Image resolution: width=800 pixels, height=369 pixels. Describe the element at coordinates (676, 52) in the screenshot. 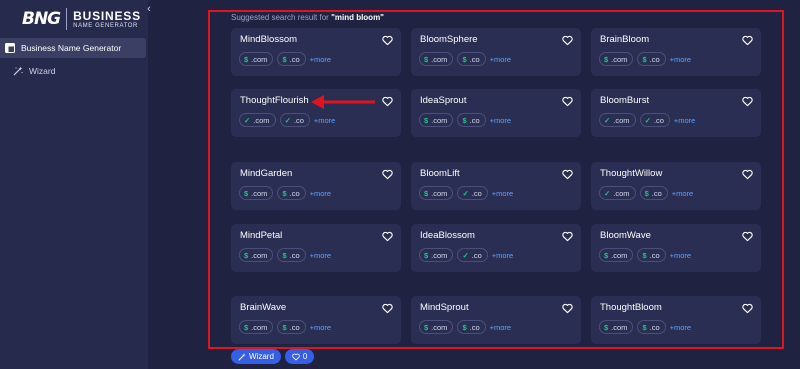

I see `result-card: BrainBloom $ .com $ .co +more` at that location.